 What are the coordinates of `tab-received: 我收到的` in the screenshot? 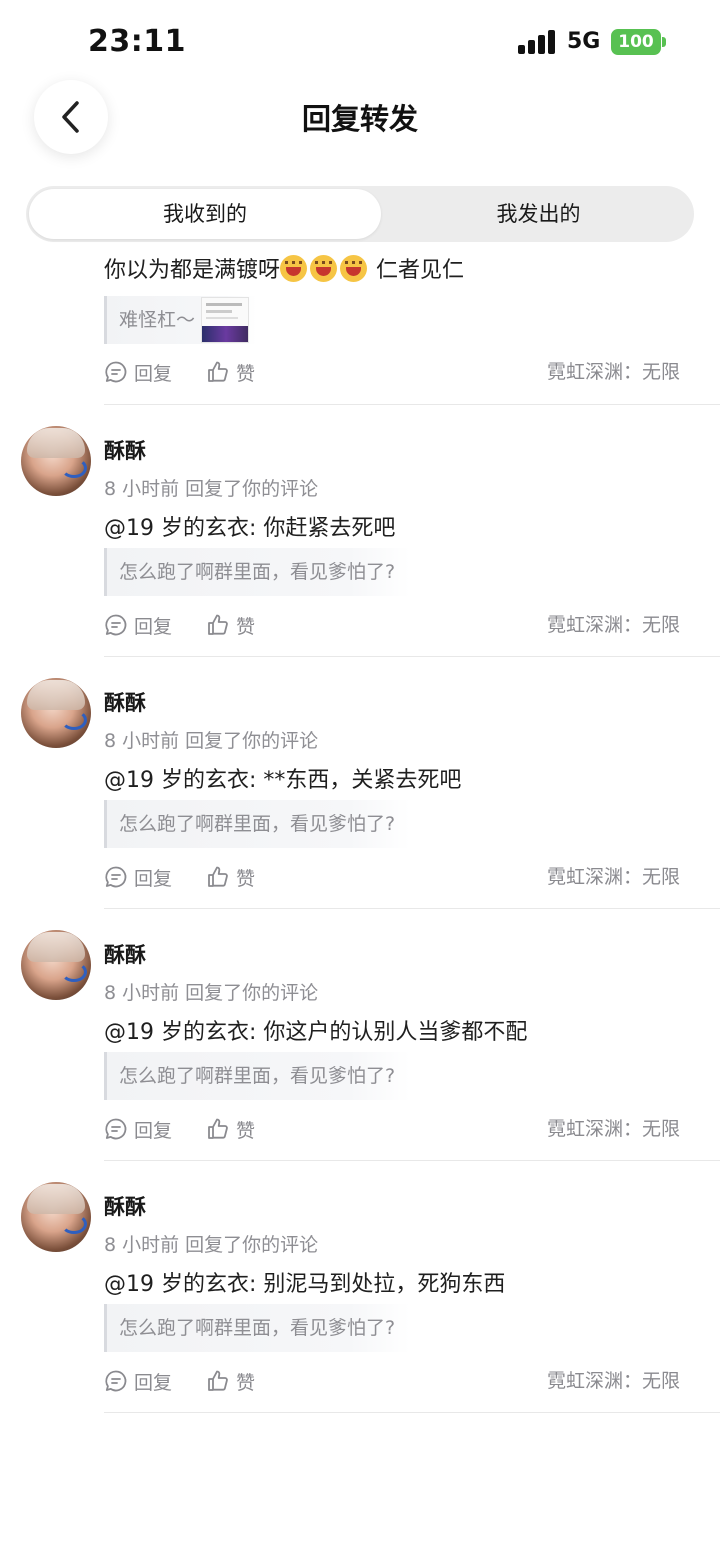 It's located at (205, 214).